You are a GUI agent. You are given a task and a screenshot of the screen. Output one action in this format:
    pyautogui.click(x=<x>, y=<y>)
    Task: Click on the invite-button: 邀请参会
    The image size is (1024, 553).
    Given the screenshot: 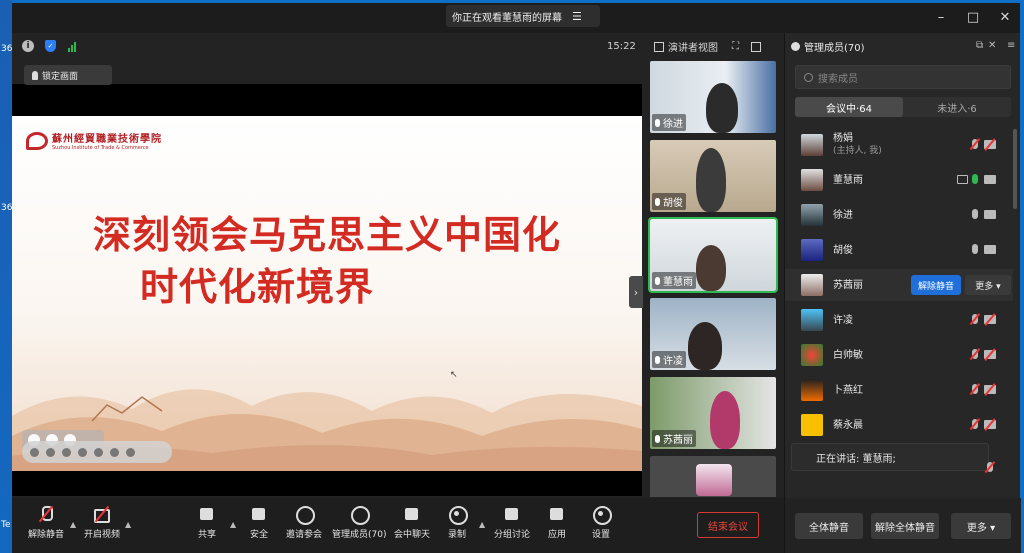 What is the action you would take?
    pyautogui.click(x=304, y=523)
    